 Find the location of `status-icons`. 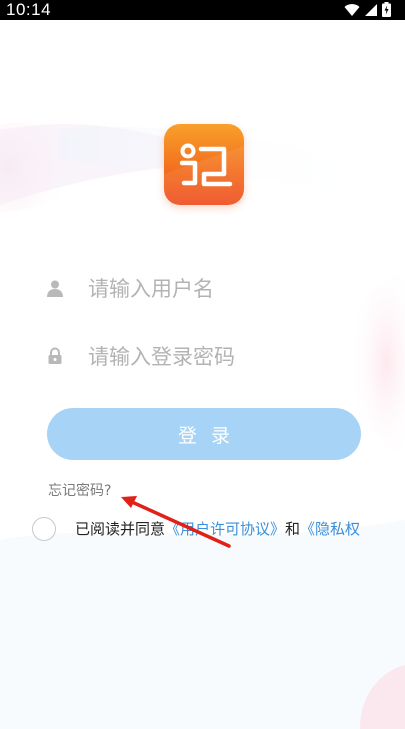

status-icons is located at coordinates (367, 9).